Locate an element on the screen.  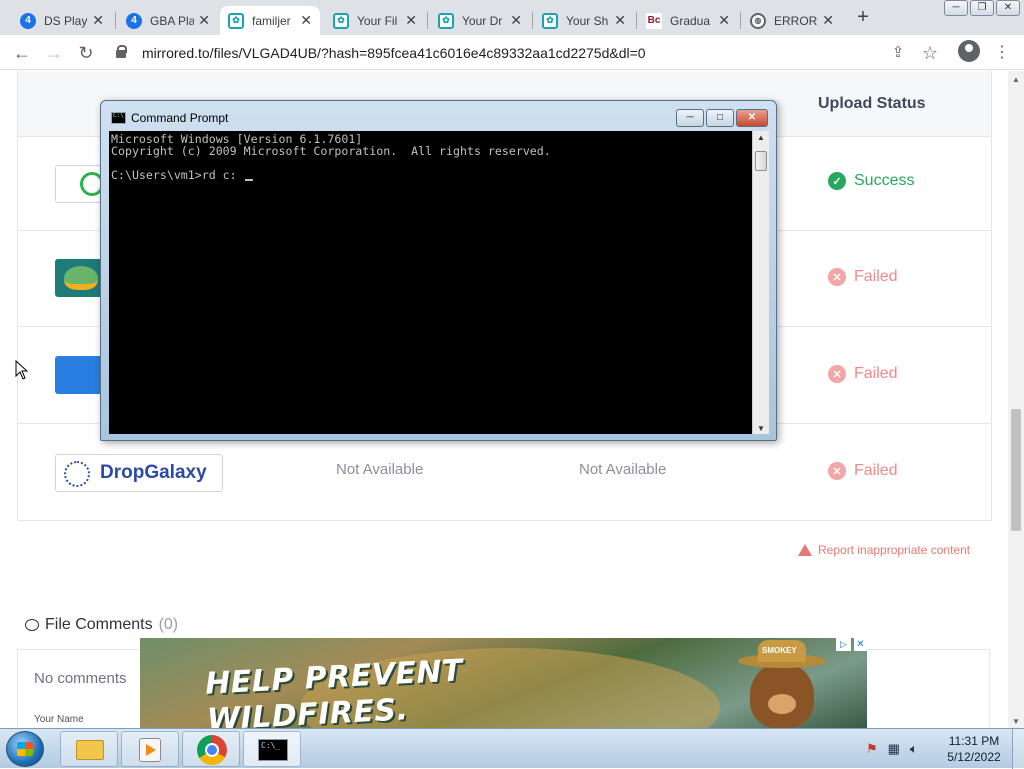
hash-cell: Not Available is located at coordinates (623, 469).